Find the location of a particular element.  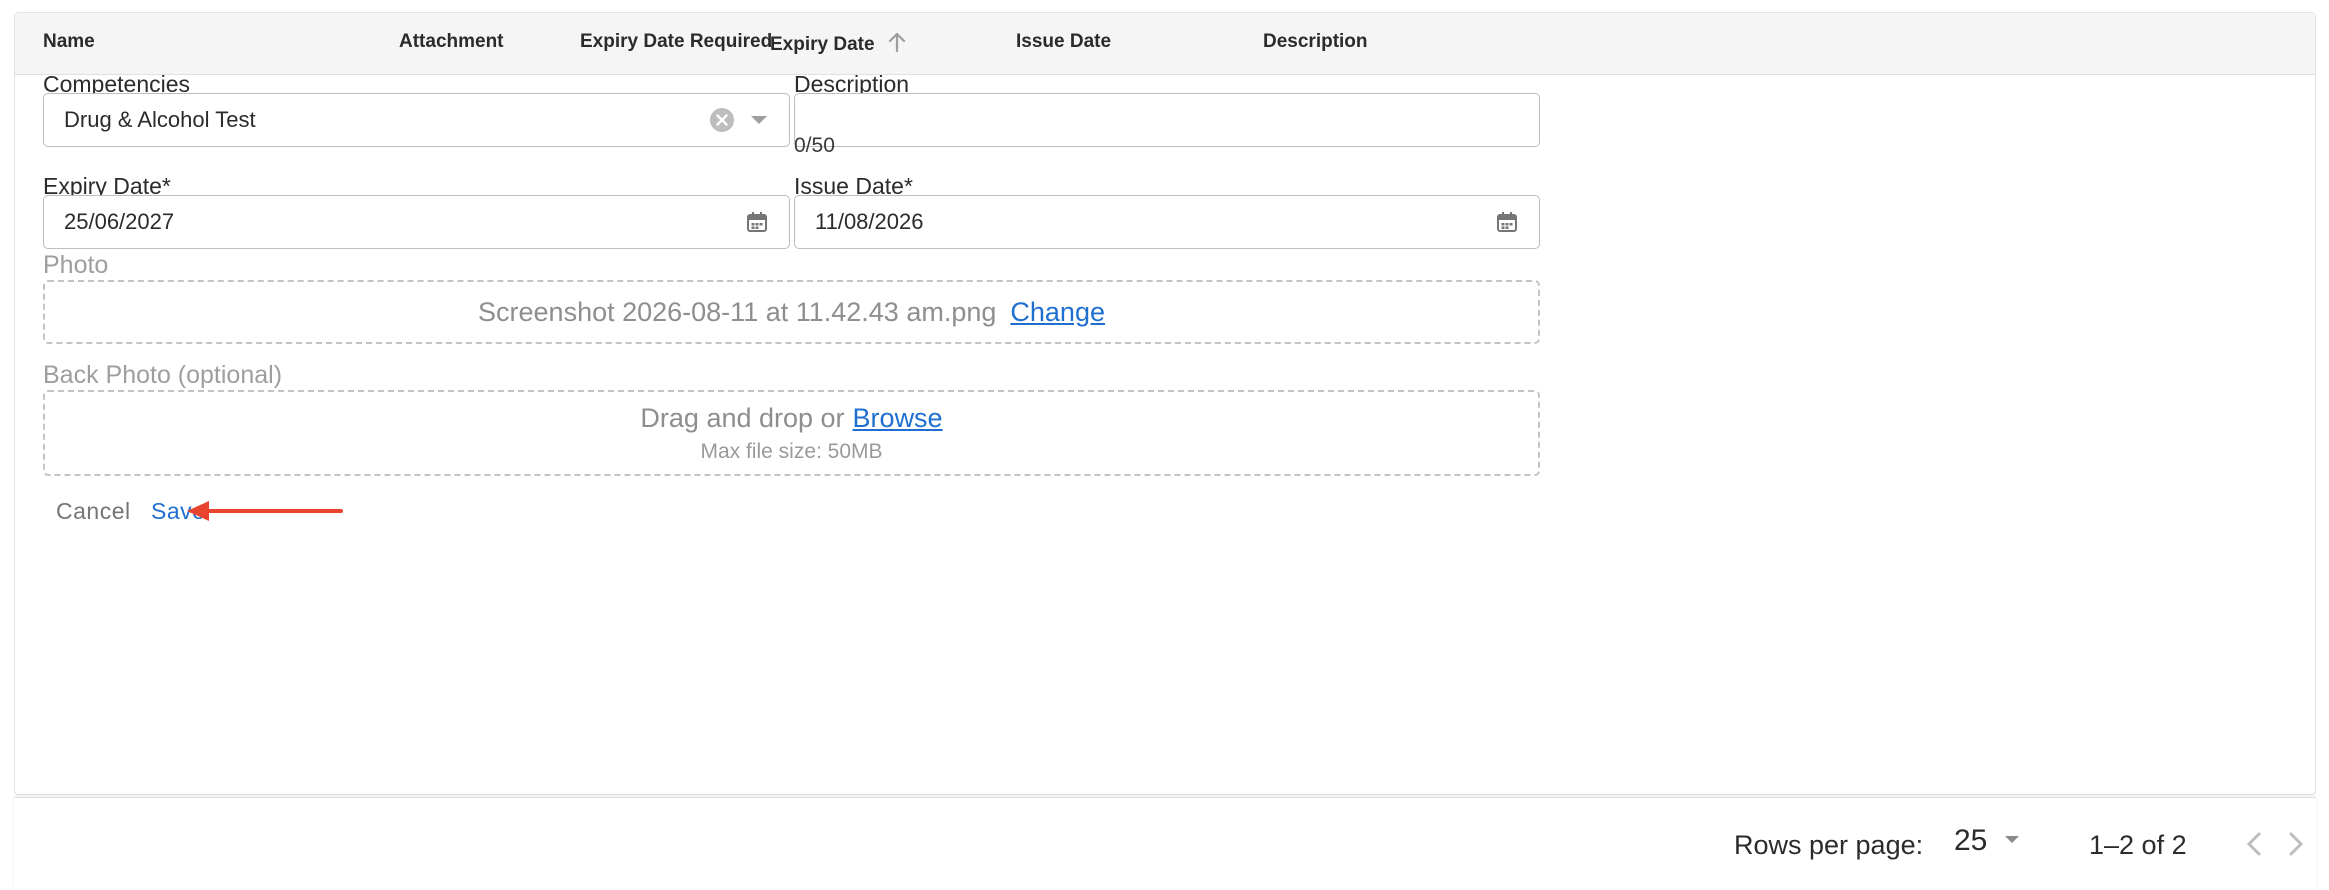

column-header-attachment: Attachment is located at coordinates (451, 42).